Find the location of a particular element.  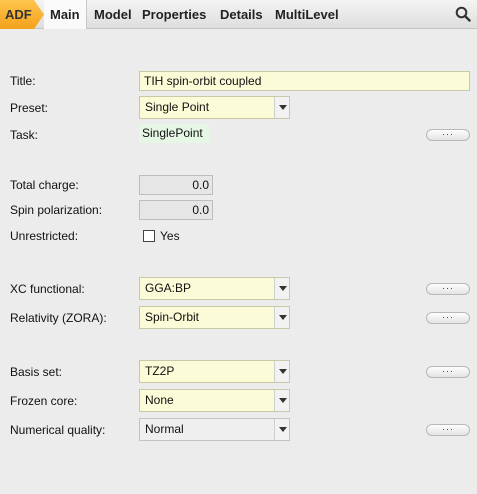

tab-model: Model is located at coordinates (113, 14).